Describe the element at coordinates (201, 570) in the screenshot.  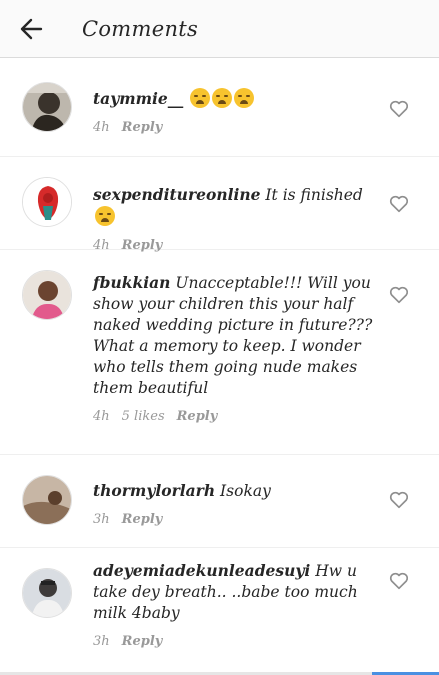
I see `comment-username: adeyemiadekunleadesuyi` at that location.